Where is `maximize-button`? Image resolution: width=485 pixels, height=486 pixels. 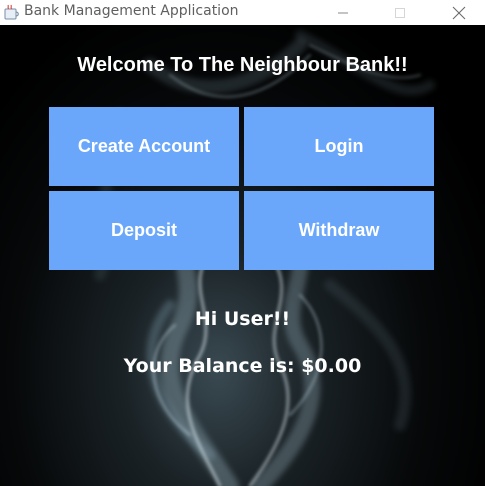
maximize-button is located at coordinates (400, 12).